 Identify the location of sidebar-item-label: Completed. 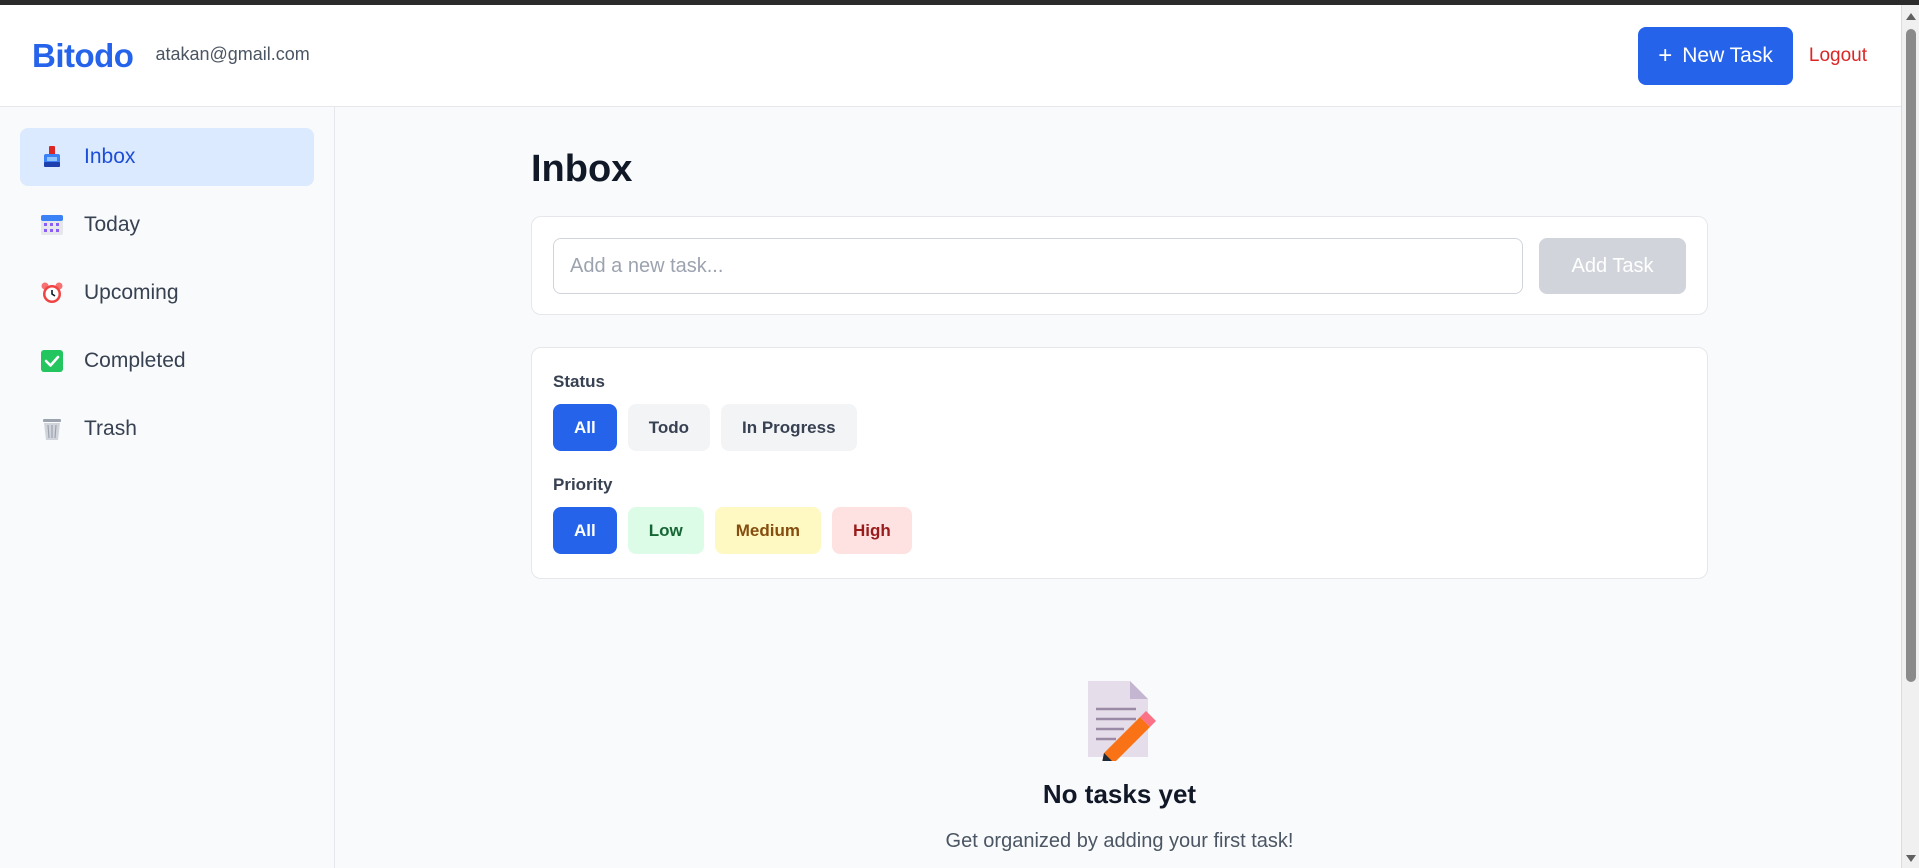
(135, 360).